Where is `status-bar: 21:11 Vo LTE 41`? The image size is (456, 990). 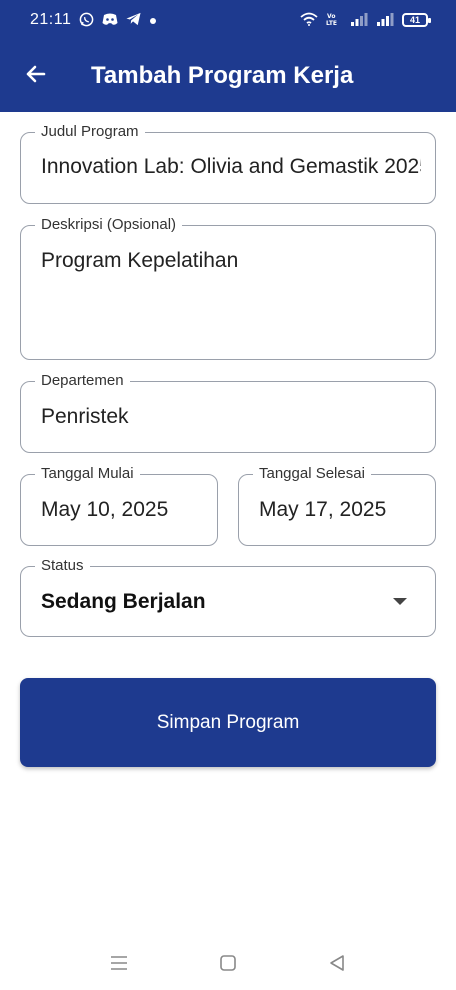 status-bar: 21:11 Vo LTE 41 is located at coordinates (228, 20).